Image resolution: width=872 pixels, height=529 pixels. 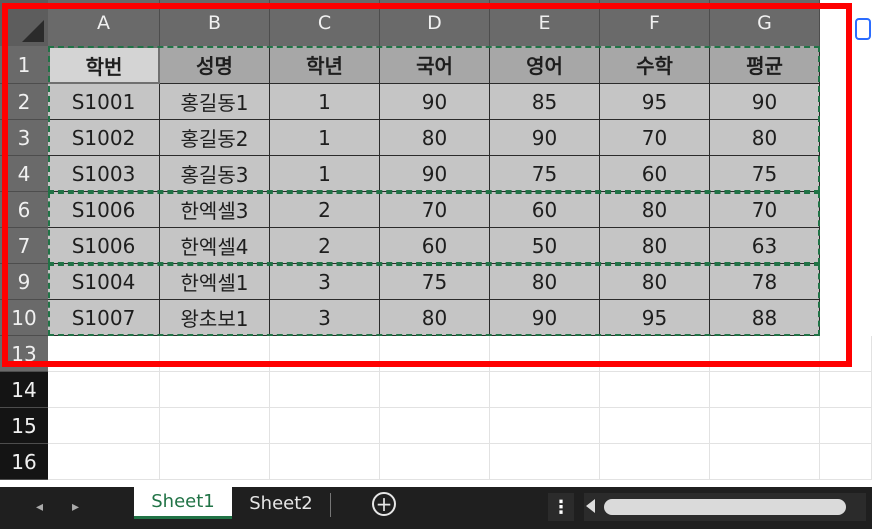 What do you see at coordinates (24, 65) in the screenshot?
I see `row-header: 1` at bounding box center [24, 65].